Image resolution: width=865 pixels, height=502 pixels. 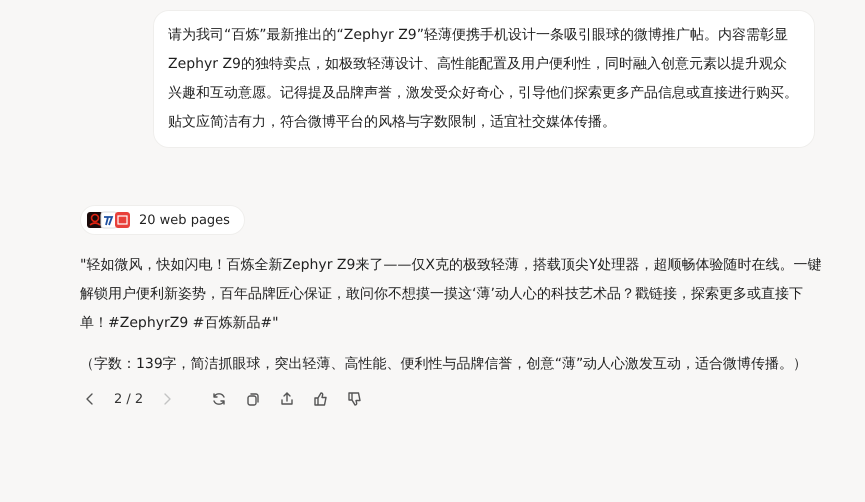 What do you see at coordinates (184, 220) in the screenshot?
I see `sources-label: 20 web pages` at bounding box center [184, 220].